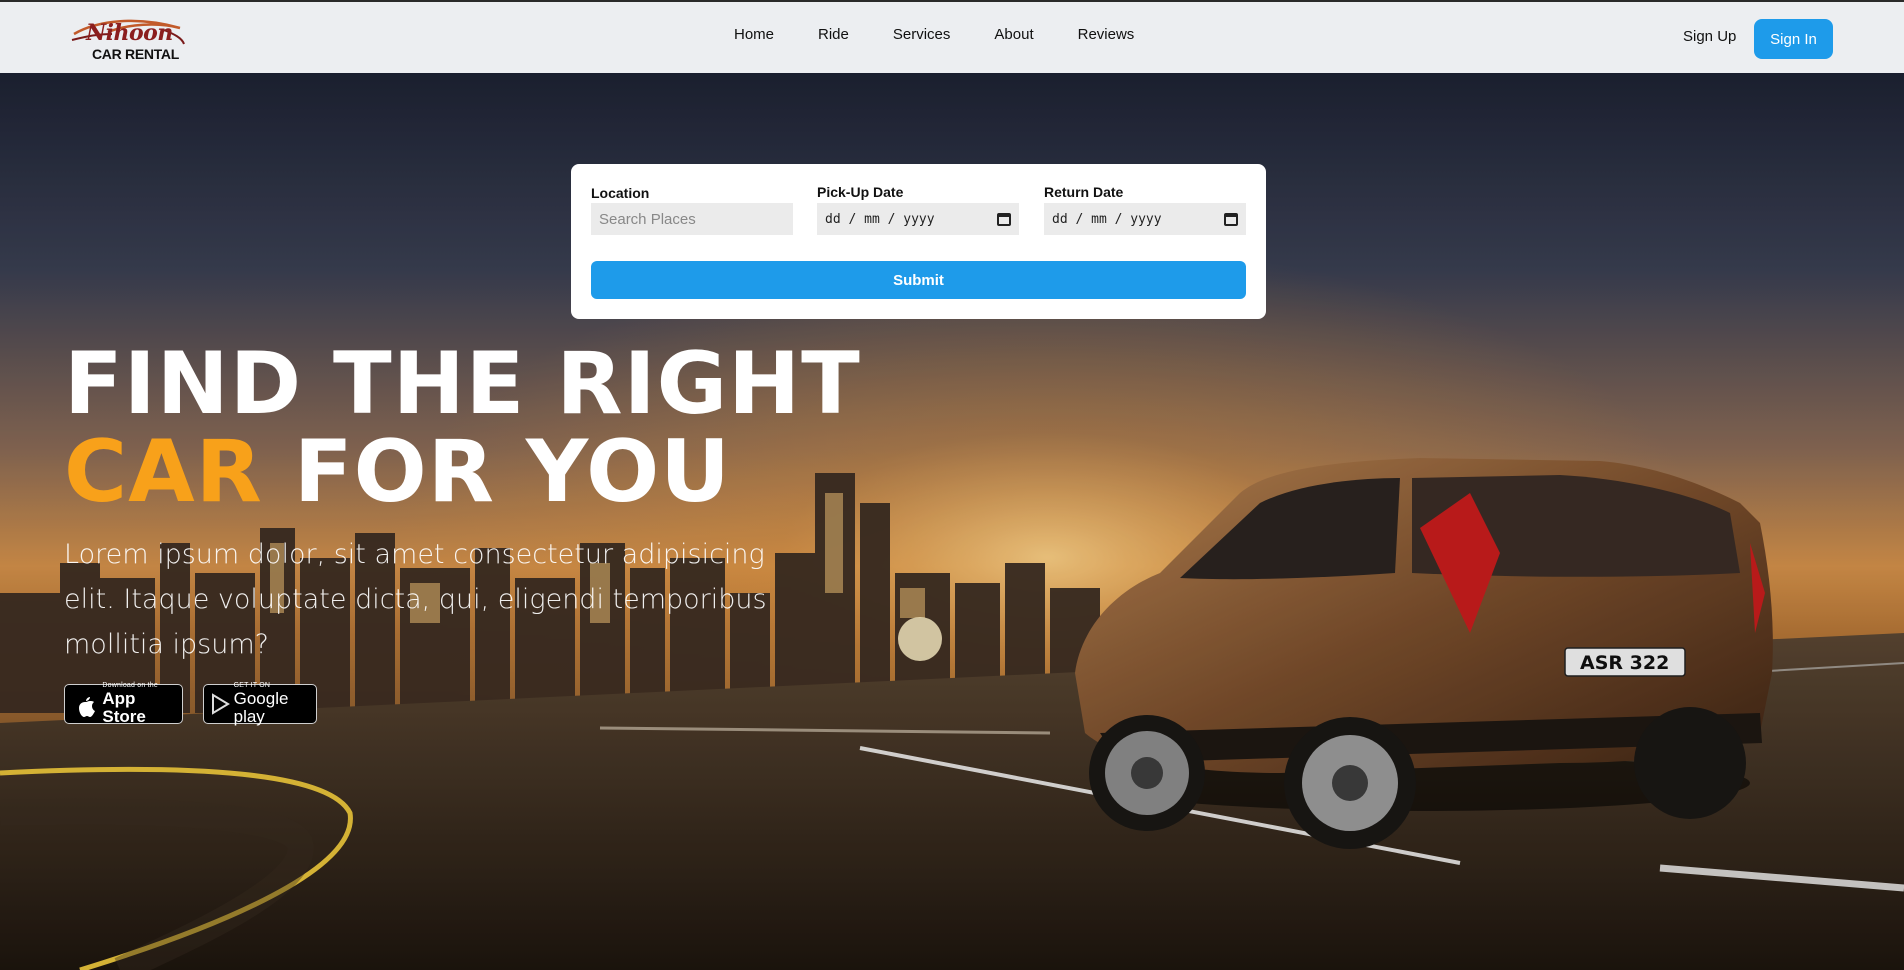  I want to click on location-input: Search Places, so click(692, 219).